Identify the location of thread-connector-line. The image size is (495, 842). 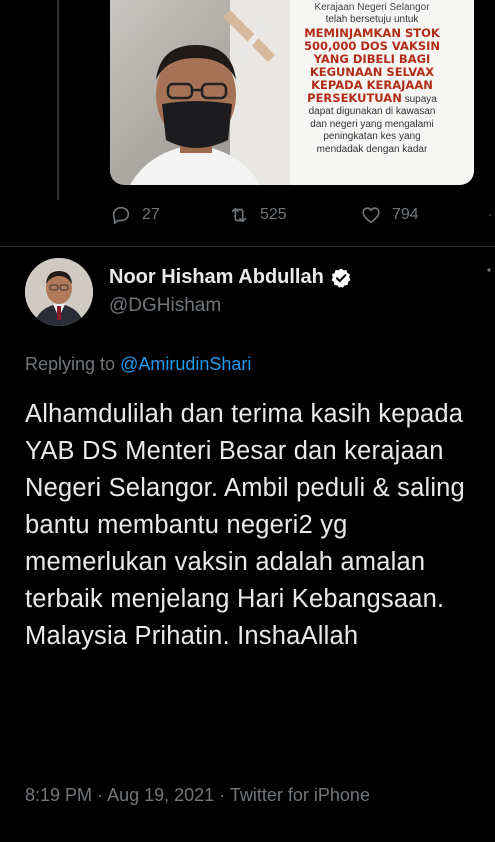
(58, 100).